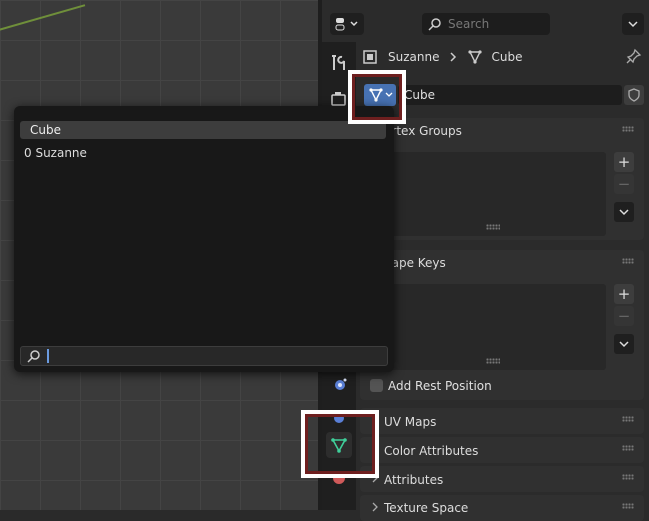 The width and height of the screenshot is (649, 521). I want to click on add-shape-key-button: +, so click(624, 294).